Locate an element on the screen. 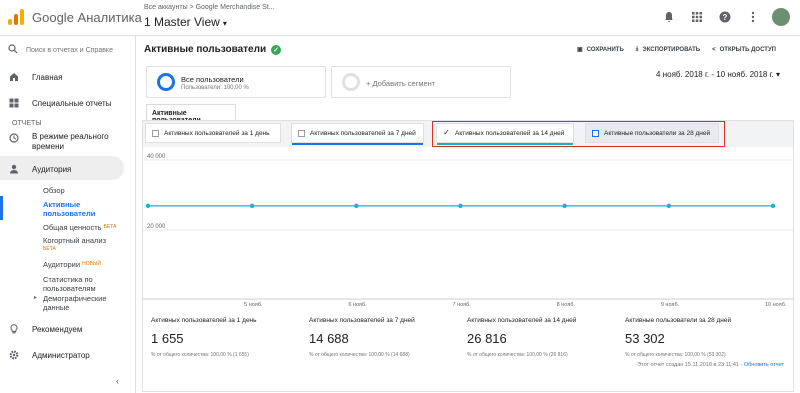 Image resolution: width=800 pixels, height=393 pixels. new-badge: НОВЫЙ is located at coordinates (92, 264).